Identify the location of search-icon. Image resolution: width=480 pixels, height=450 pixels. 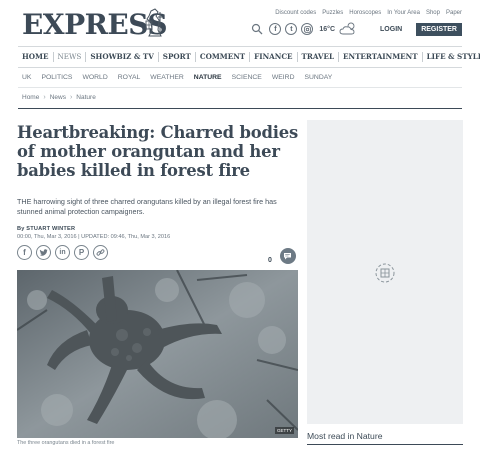
(257, 29).